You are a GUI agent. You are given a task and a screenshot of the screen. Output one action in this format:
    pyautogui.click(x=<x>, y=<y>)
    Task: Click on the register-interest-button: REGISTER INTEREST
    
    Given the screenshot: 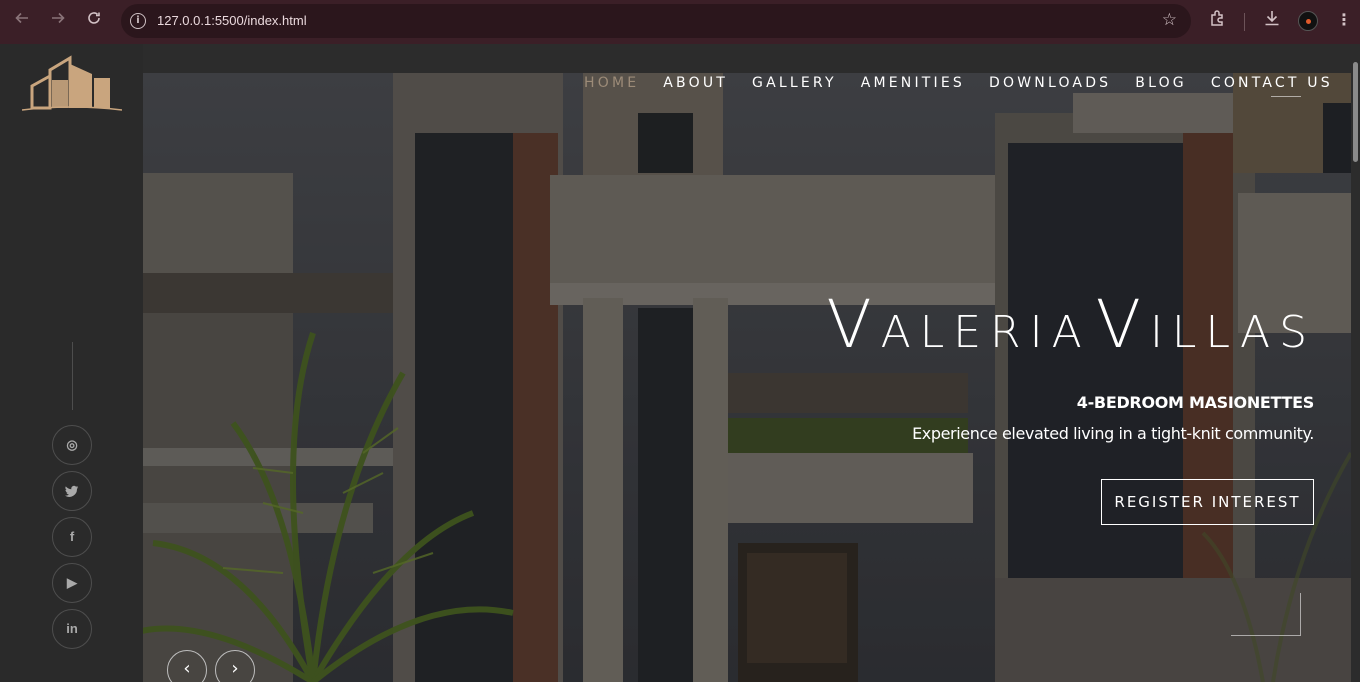 What is the action you would take?
    pyautogui.click(x=1207, y=502)
    